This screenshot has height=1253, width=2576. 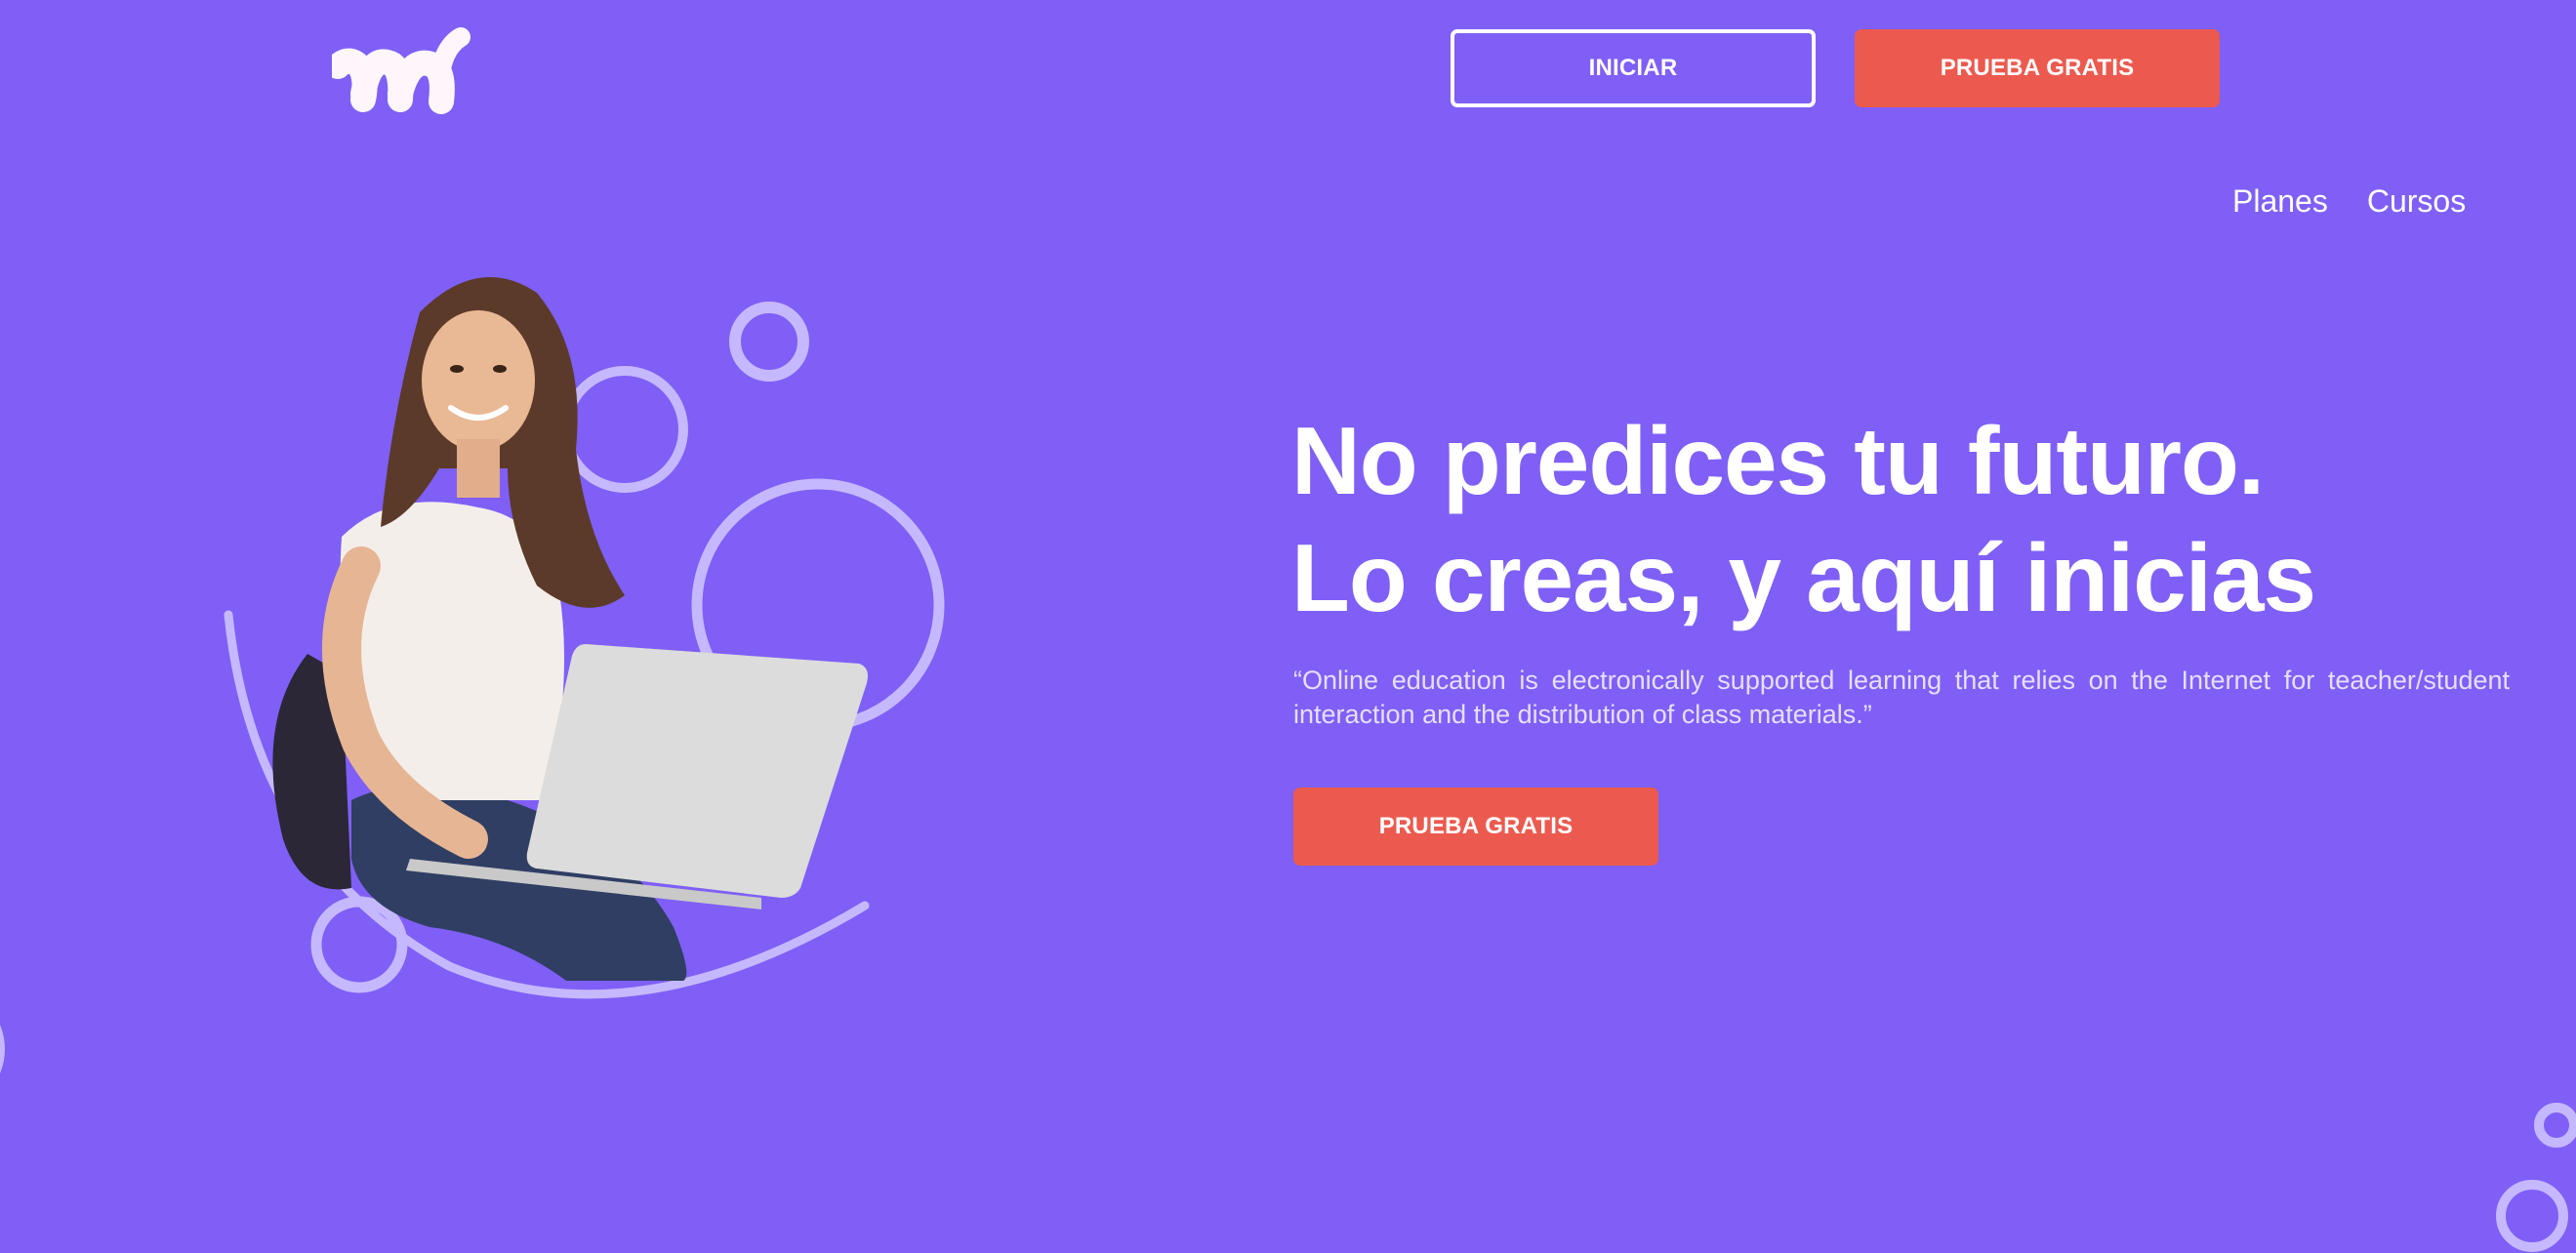 I want to click on decorative-ring-left, so click(x=2, y=1049).